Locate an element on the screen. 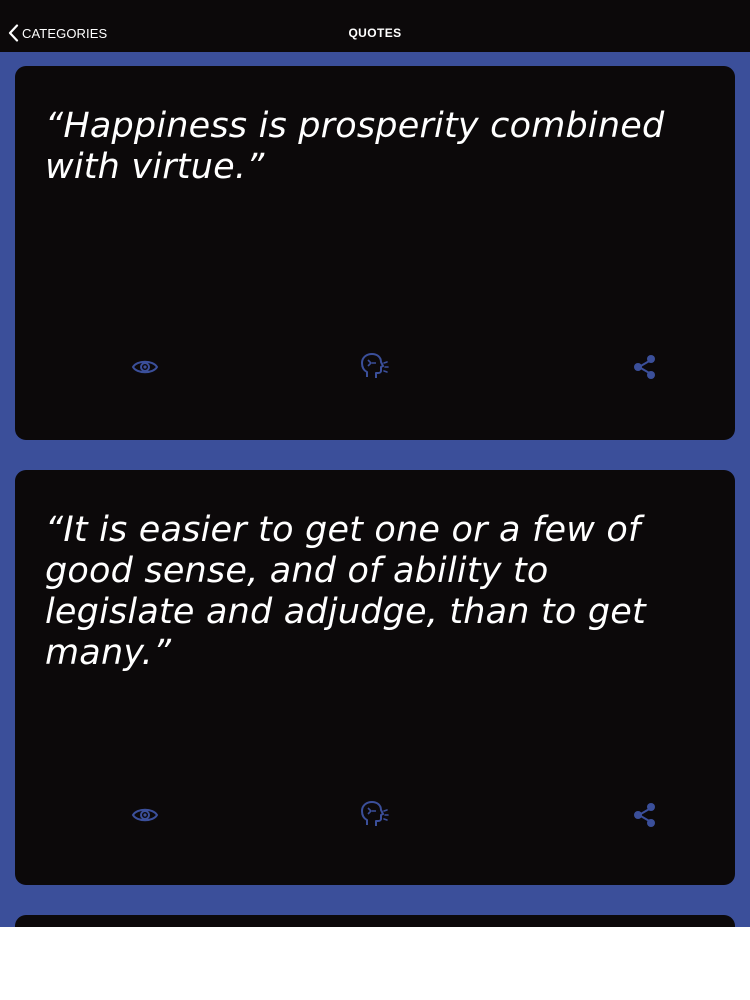 This screenshot has height=1000, width=750. page-title: QUOTES is located at coordinates (375, 33).